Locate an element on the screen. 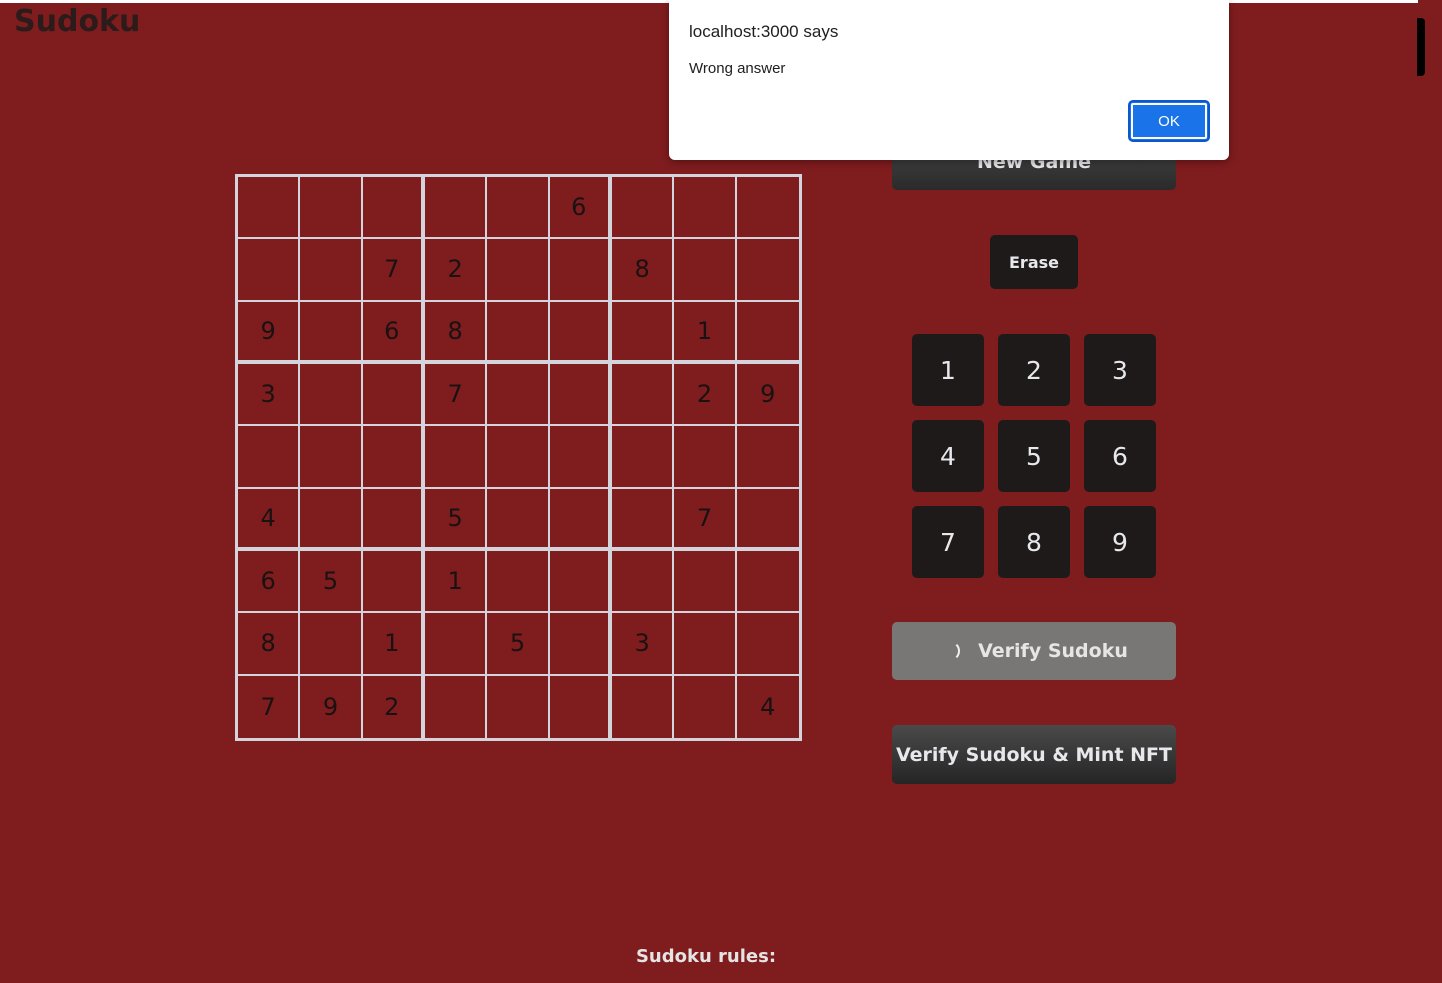 The width and height of the screenshot is (1442, 983). dialog-ok-button: OK is located at coordinates (1169, 121).